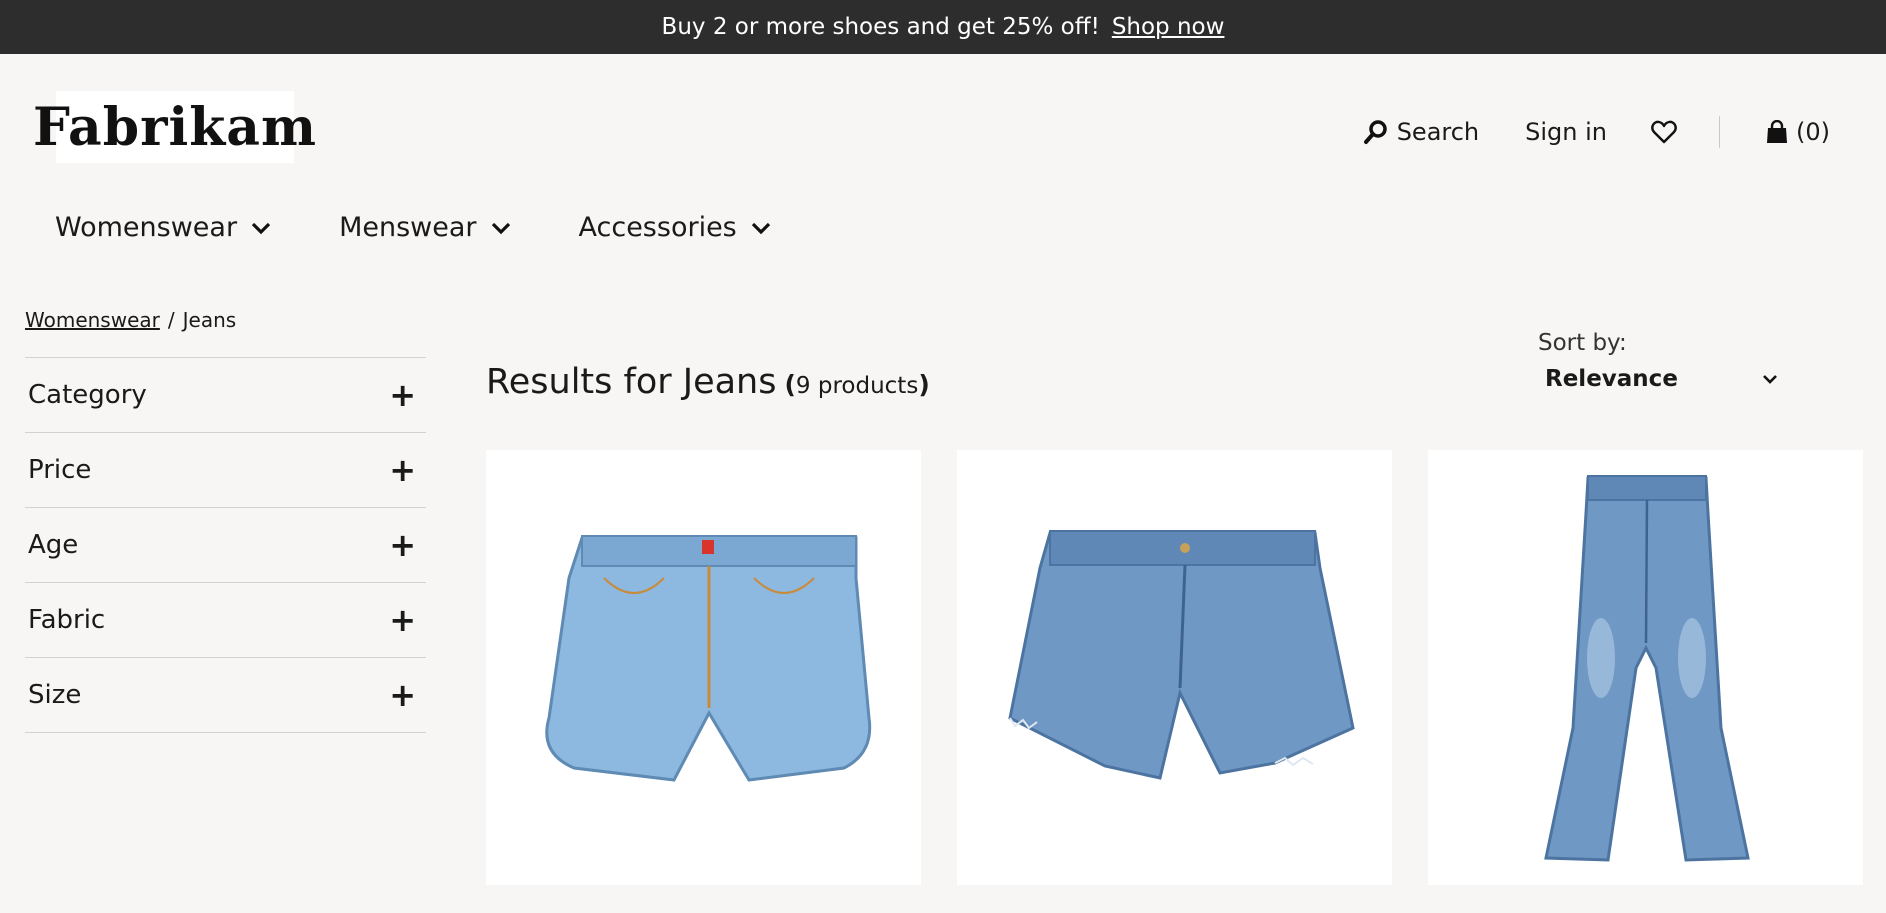 The image size is (1886, 913). I want to click on nav-accessories: Accessories, so click(675, 227).